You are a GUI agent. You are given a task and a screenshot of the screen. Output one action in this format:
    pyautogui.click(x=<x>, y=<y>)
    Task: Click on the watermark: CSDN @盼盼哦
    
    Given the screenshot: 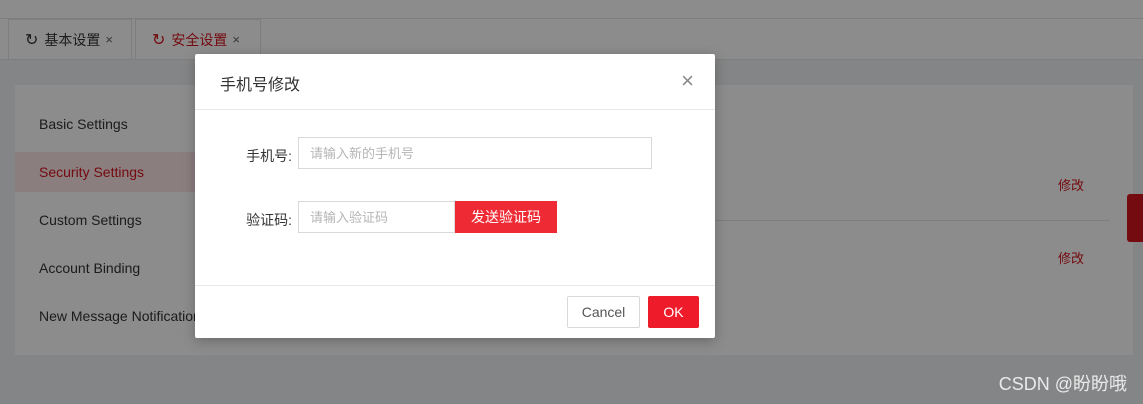 What is the action you would take?
    pyautogui.click(x=1062, y=384)
    